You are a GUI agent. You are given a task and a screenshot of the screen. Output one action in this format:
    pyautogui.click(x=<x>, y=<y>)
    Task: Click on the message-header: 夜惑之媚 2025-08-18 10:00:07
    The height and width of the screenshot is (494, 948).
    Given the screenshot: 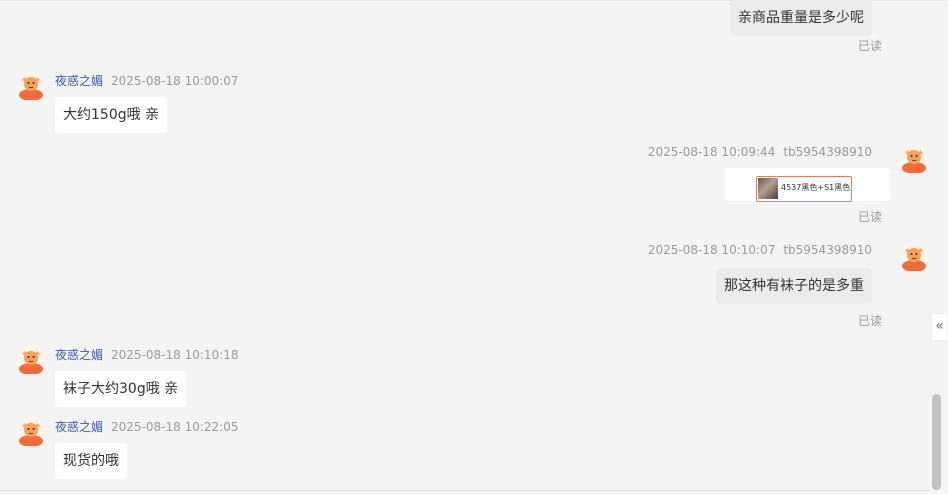 What is the action you would take?
    pyautogui.click(x=146, y=80)
    